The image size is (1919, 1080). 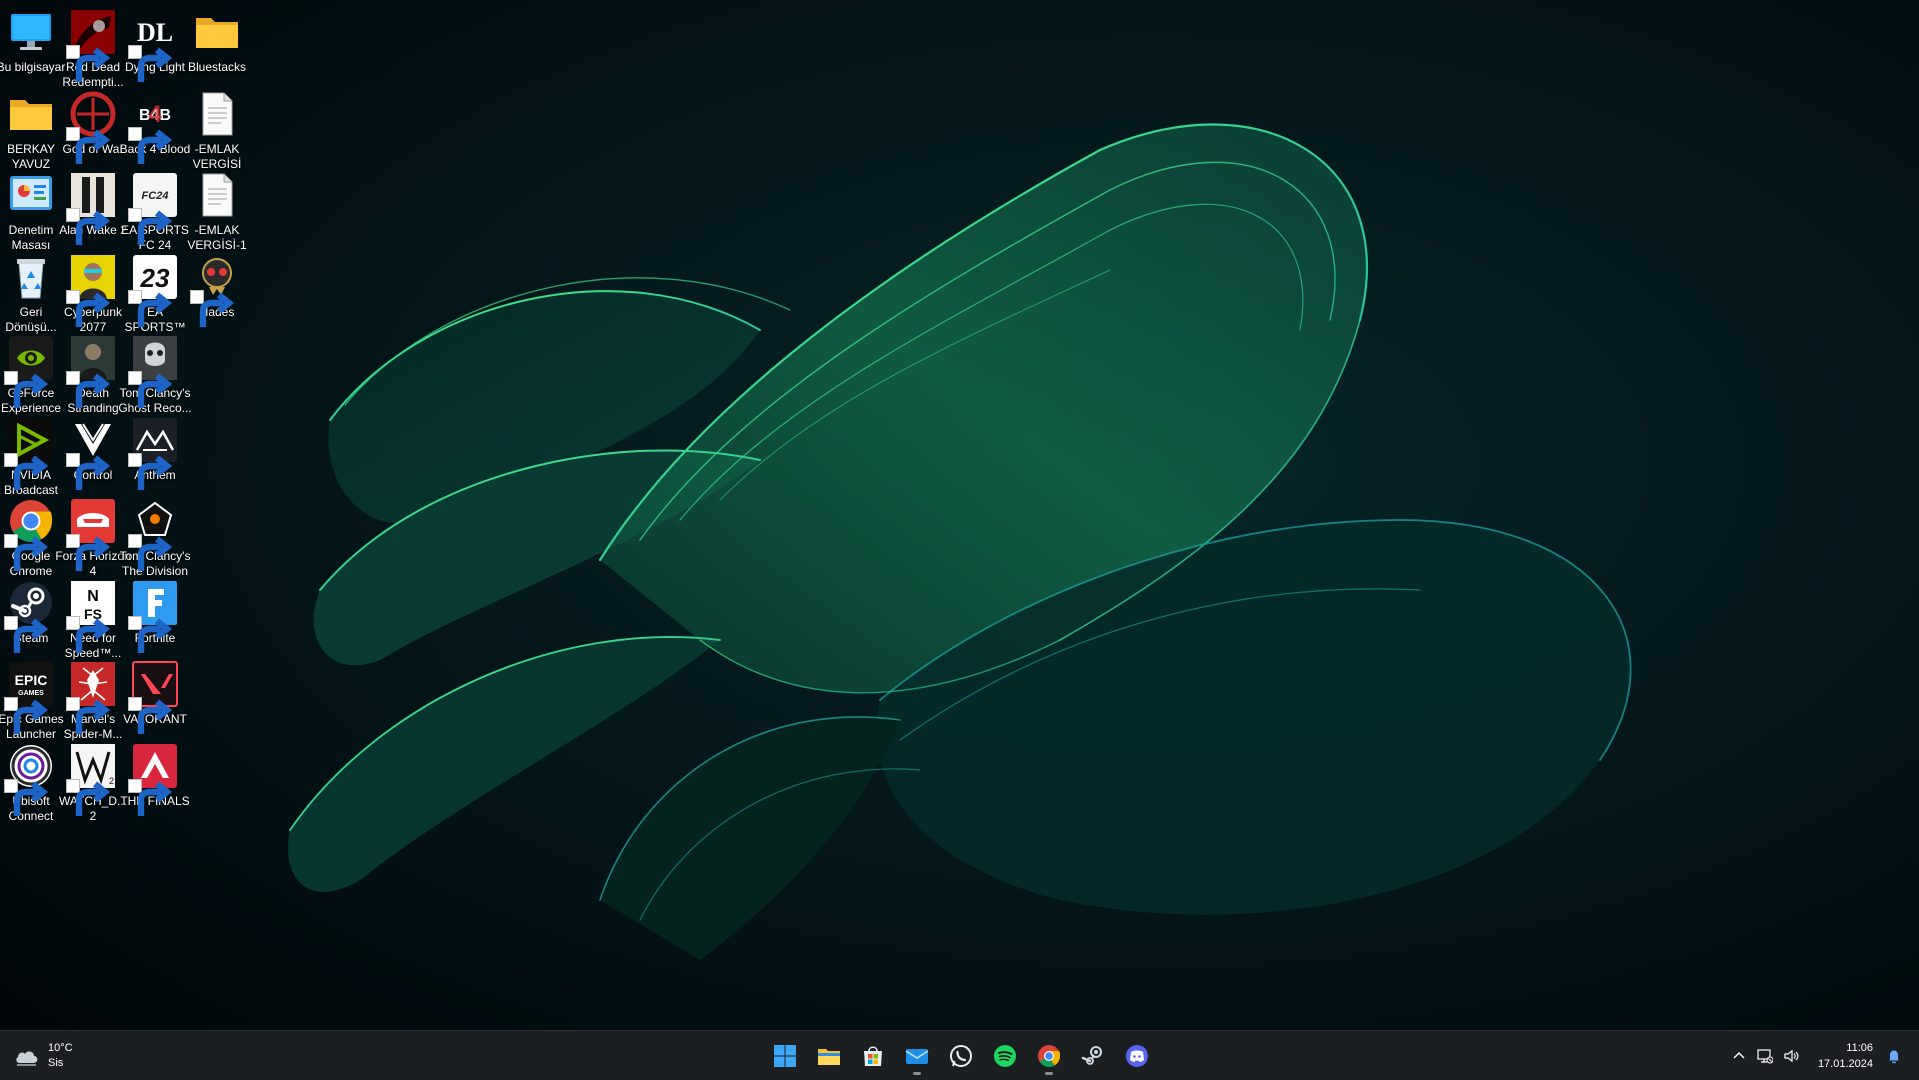 I want to click on discord-button, so click(x=1137, y=1056).